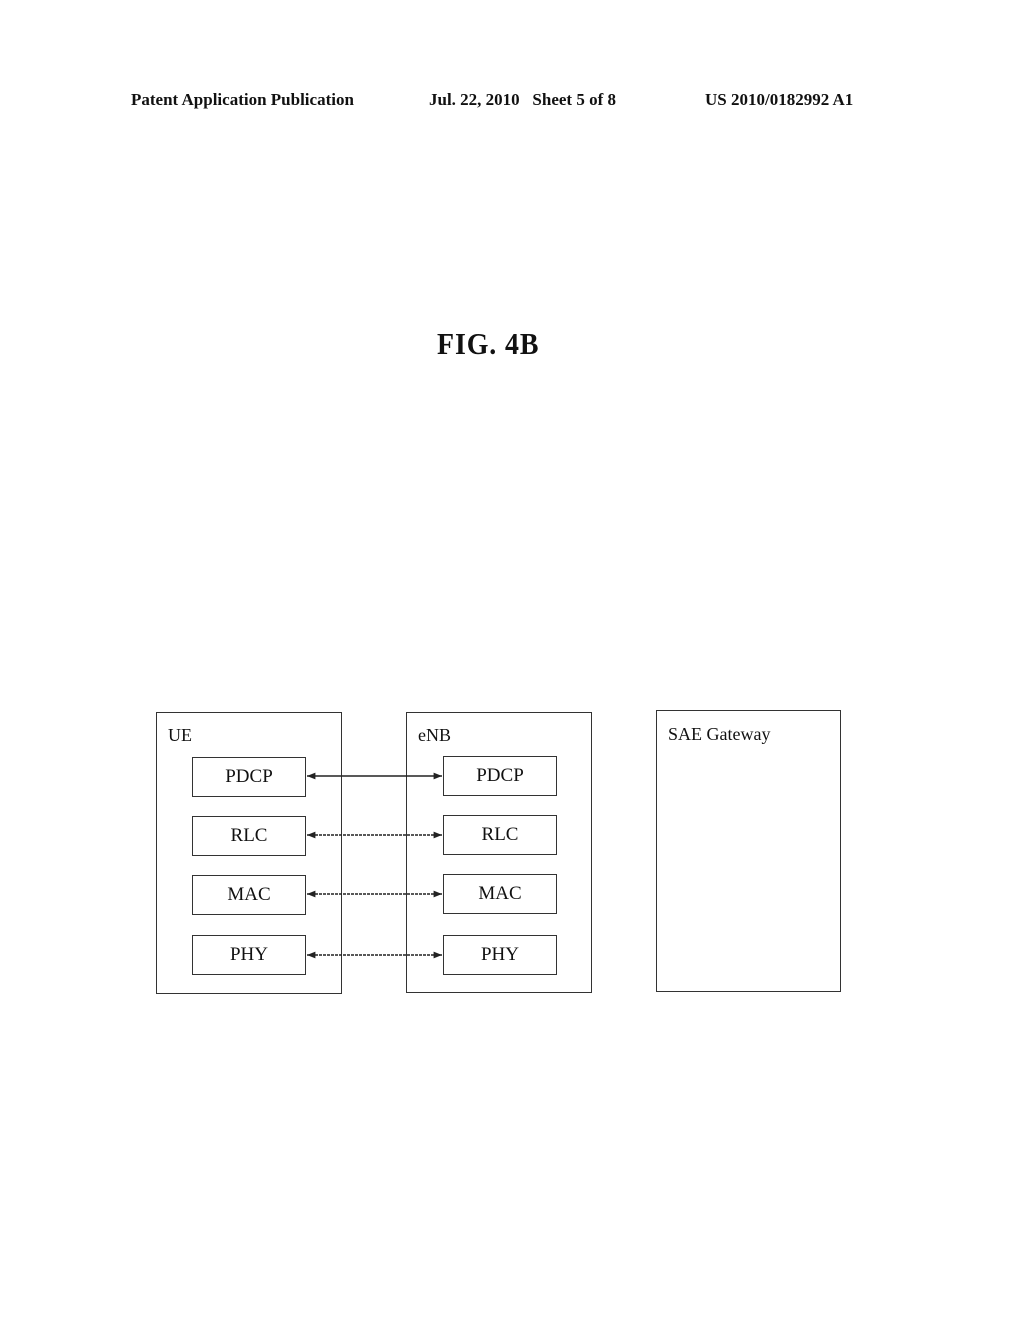  Describe the element at coordinates (434, 735) in the screenshot. I see `enb-label: eNB` at that location.